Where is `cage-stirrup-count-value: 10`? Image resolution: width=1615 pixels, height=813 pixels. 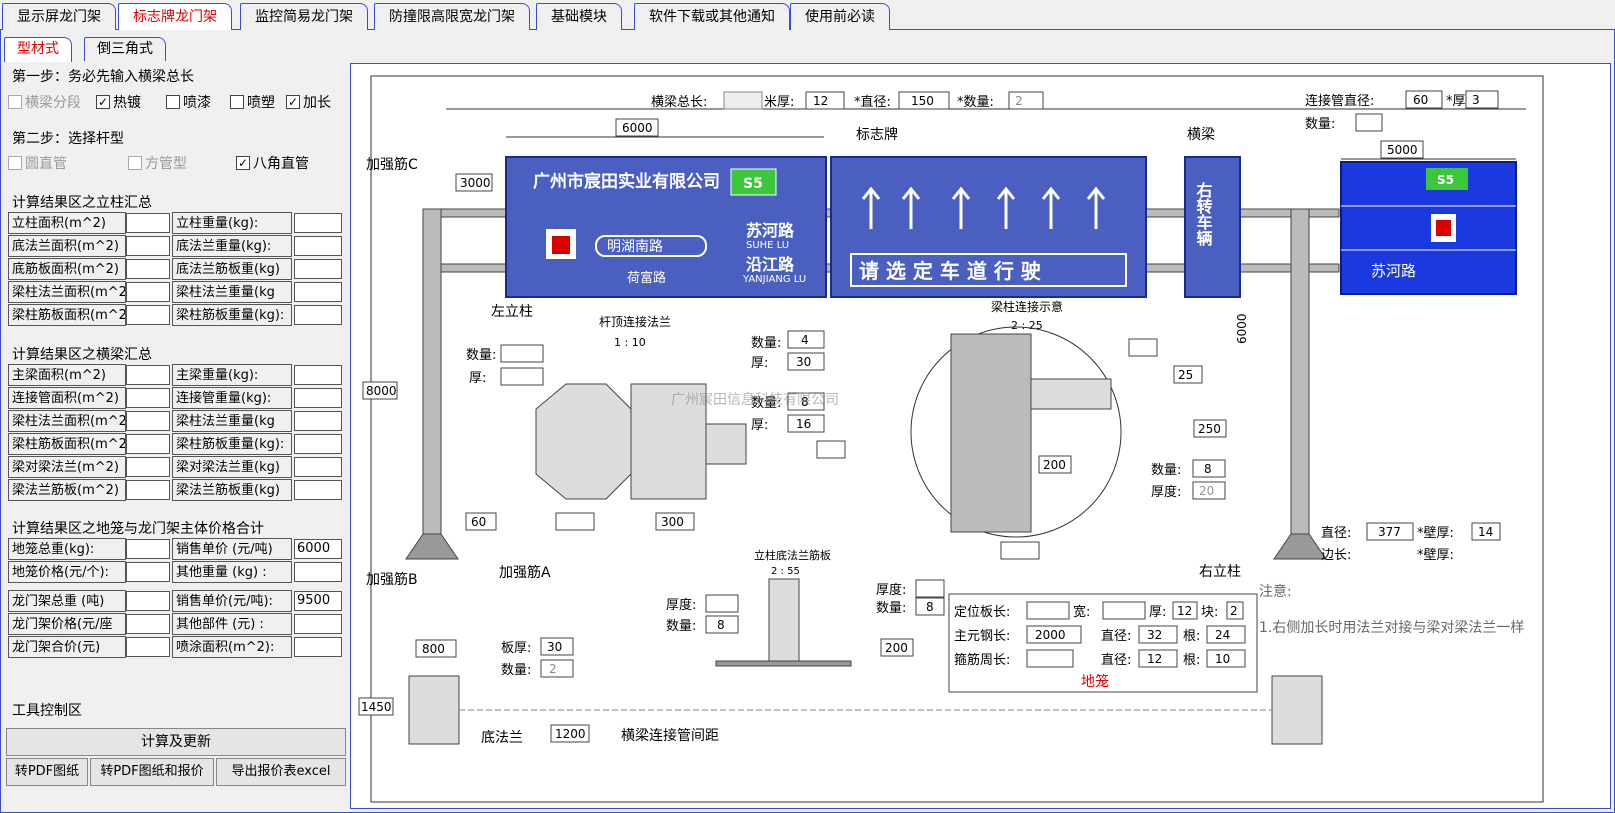
cage-stirrup-count-value: 10 is located at coordinates (1222, 659).